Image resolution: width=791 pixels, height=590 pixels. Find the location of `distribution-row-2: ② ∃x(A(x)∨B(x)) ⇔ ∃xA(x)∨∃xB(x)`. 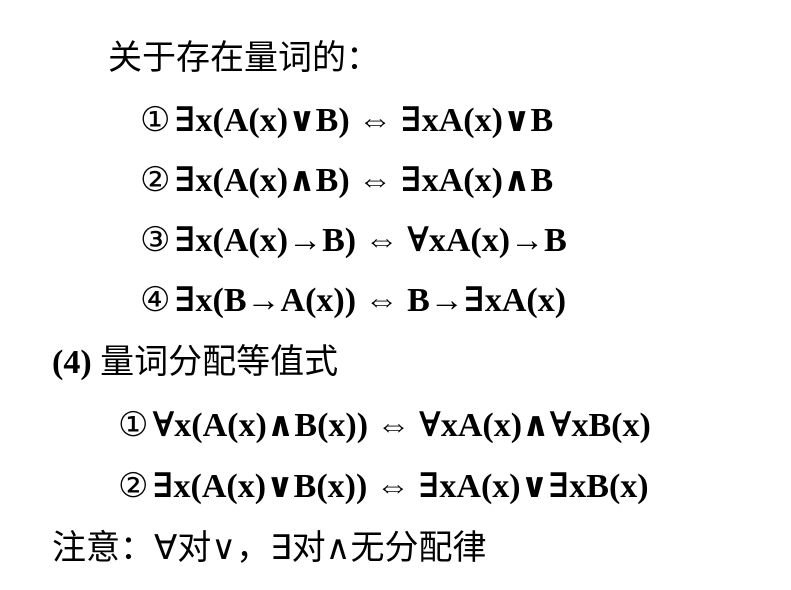

distribution-row-2: ② ∃x(A(x)∨B(x)) ⇔ ∃xA(x)∨∃xB(x) is located at coordinates (383, 486).